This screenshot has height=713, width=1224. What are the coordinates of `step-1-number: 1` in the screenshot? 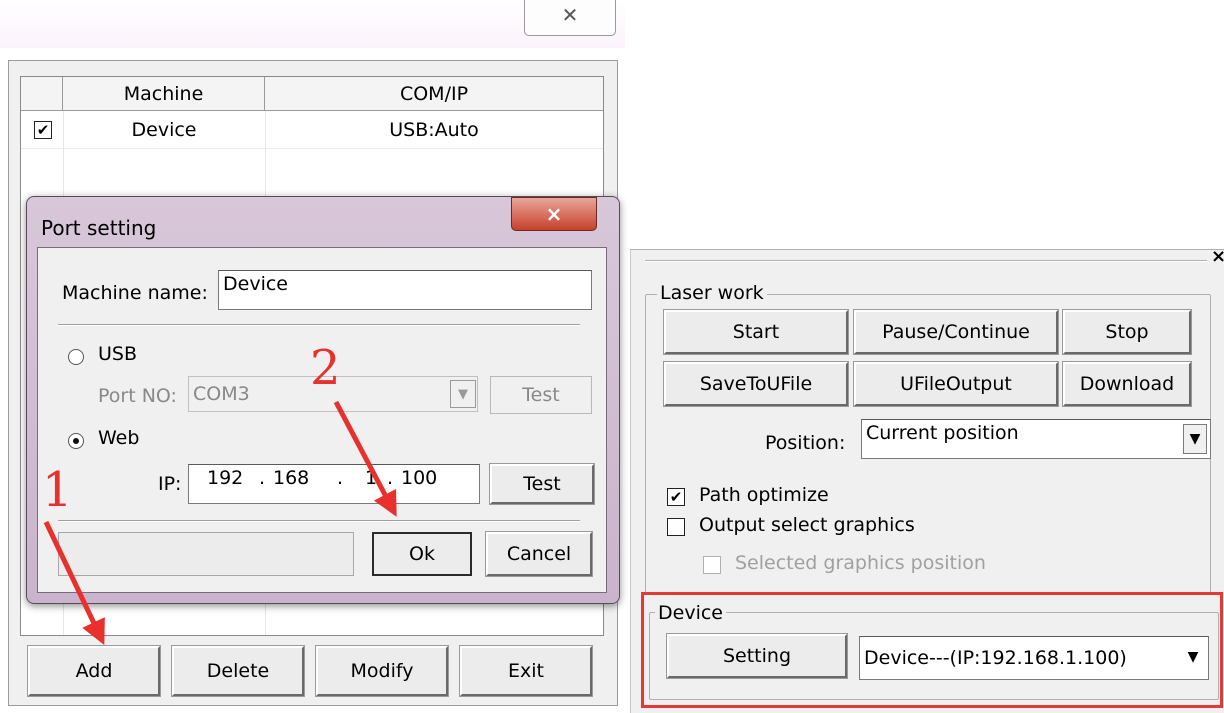 It's located at (57, 490).